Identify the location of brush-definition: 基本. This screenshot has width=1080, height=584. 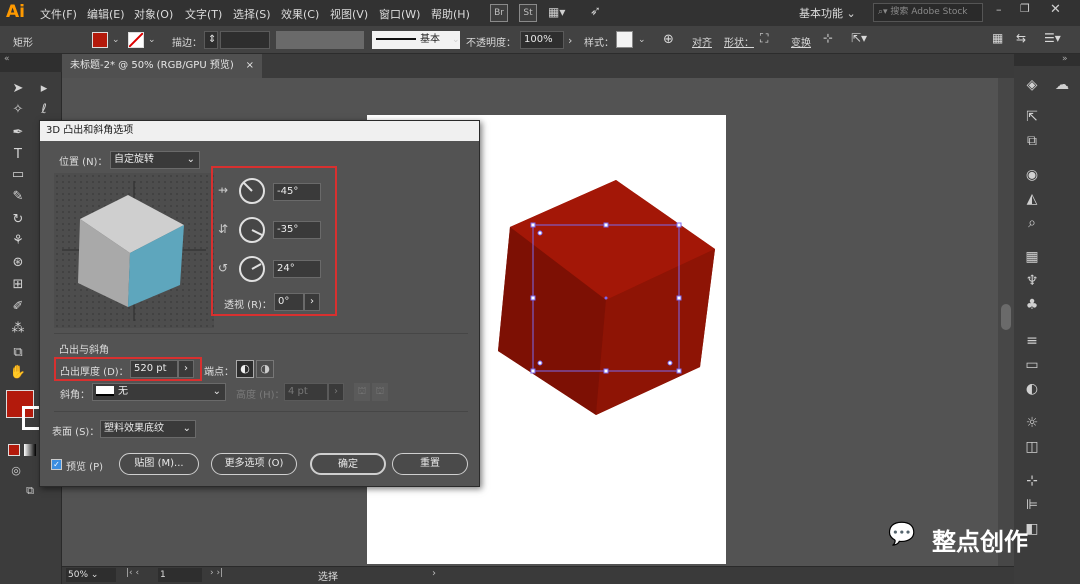
(416, 40).